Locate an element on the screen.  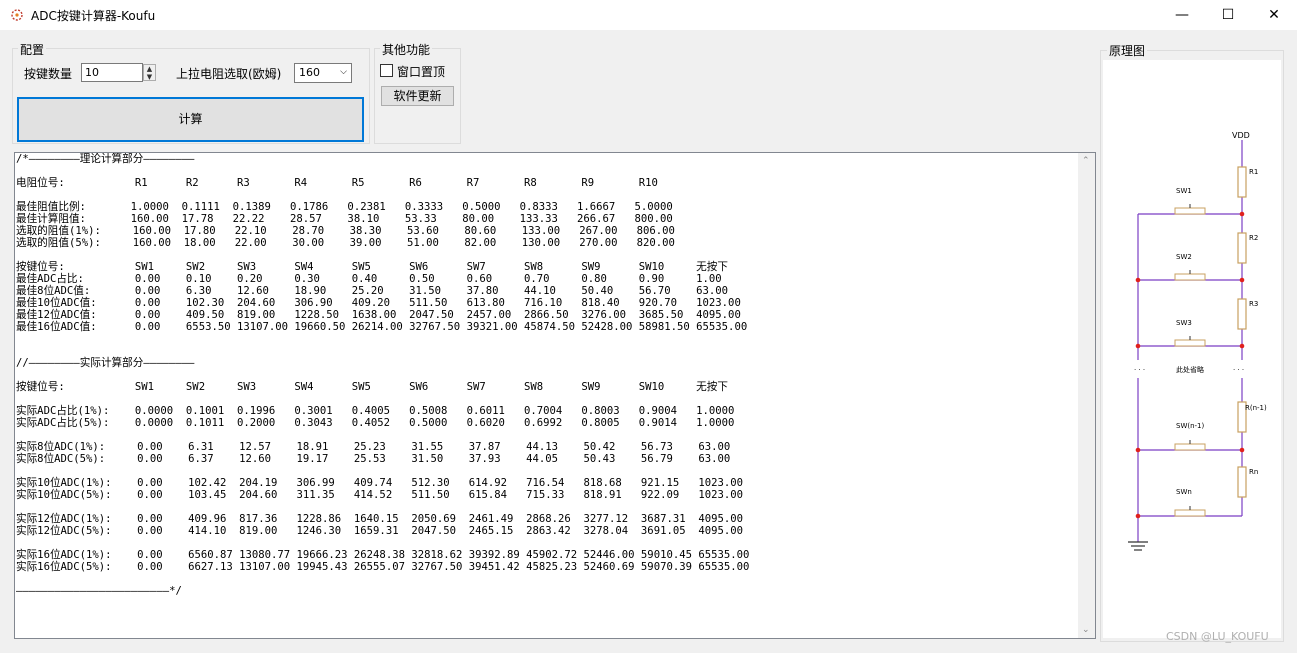
spin-down-icon: ▼ is located at coordinates (149, 77).